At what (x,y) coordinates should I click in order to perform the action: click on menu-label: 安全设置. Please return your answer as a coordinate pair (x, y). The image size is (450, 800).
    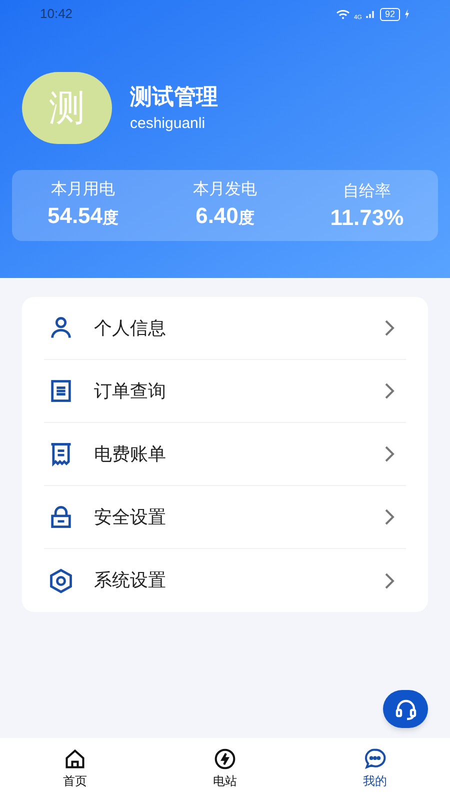
    Looking at the image, I should click on (130, 517).